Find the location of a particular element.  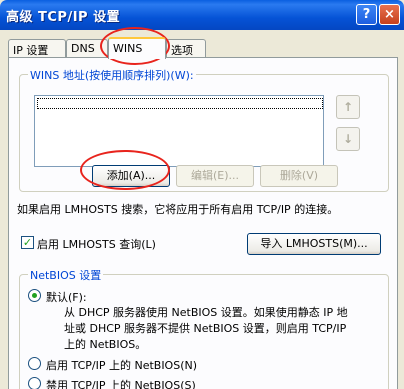

default-desc-line-3: 上的 NetBIOS。 is located at coordinates (105, 344).